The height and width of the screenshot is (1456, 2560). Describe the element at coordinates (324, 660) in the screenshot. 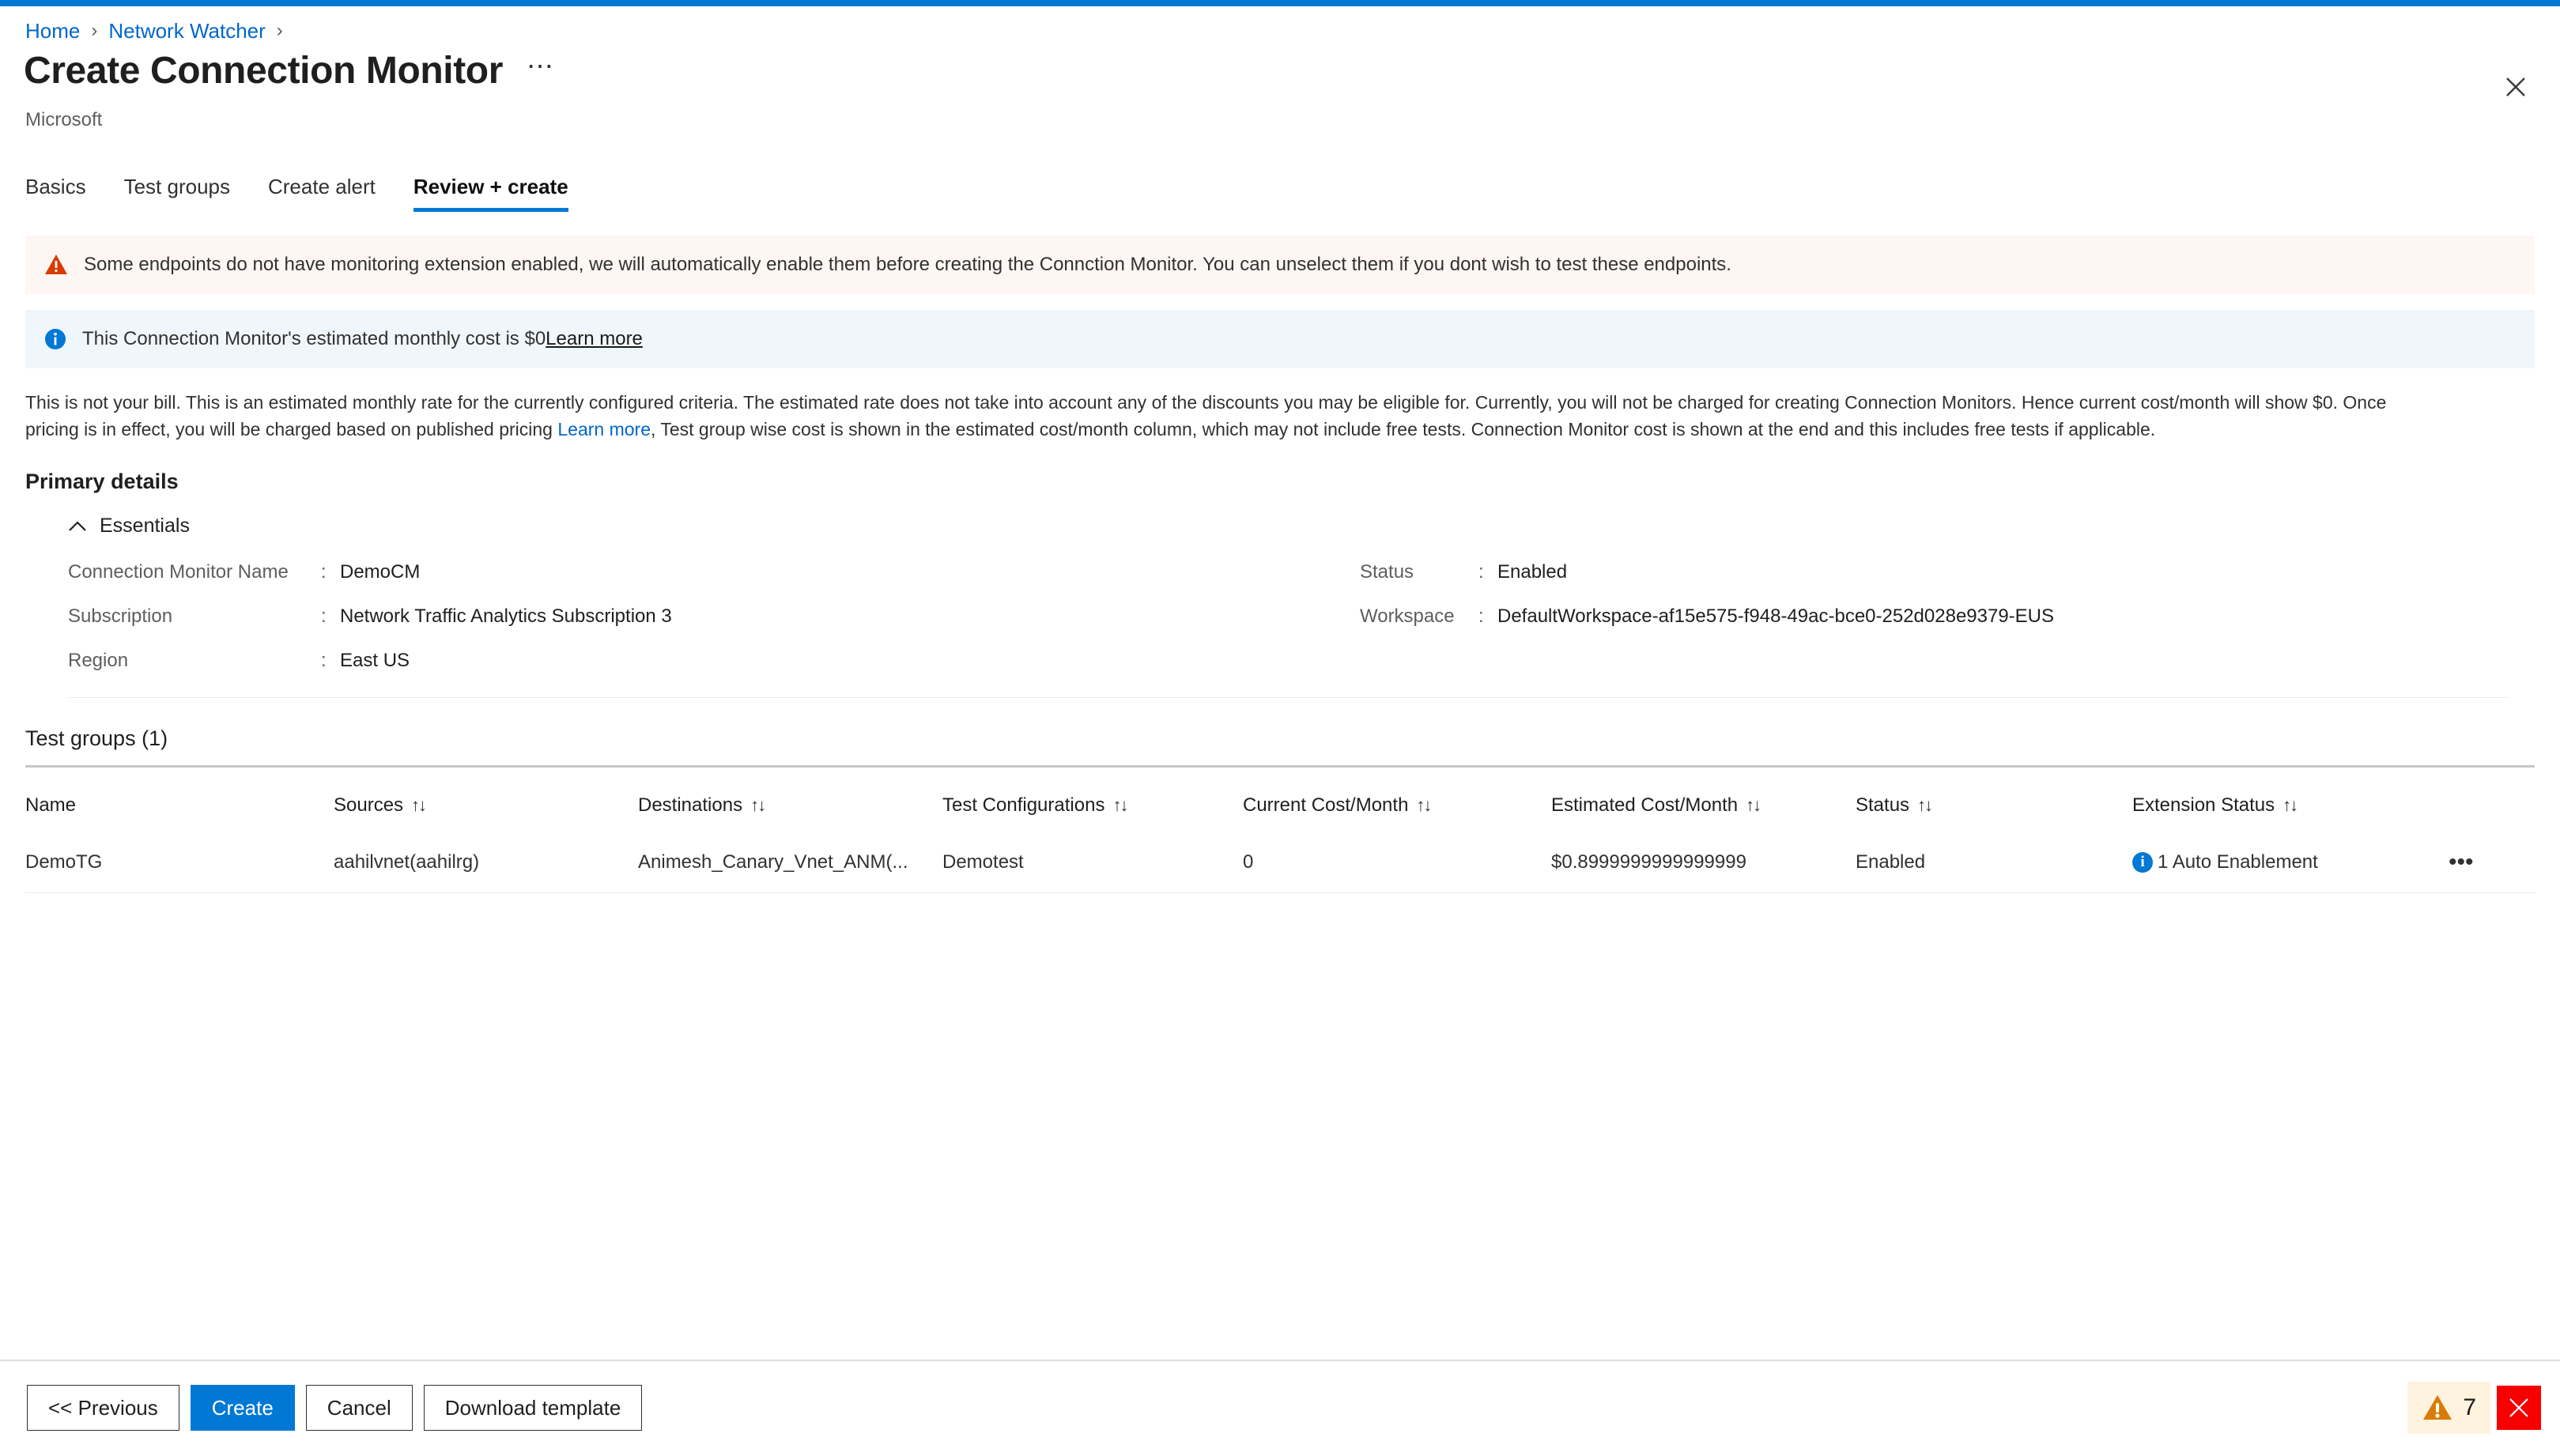

I see `essentials-colon-2: :` at that location.